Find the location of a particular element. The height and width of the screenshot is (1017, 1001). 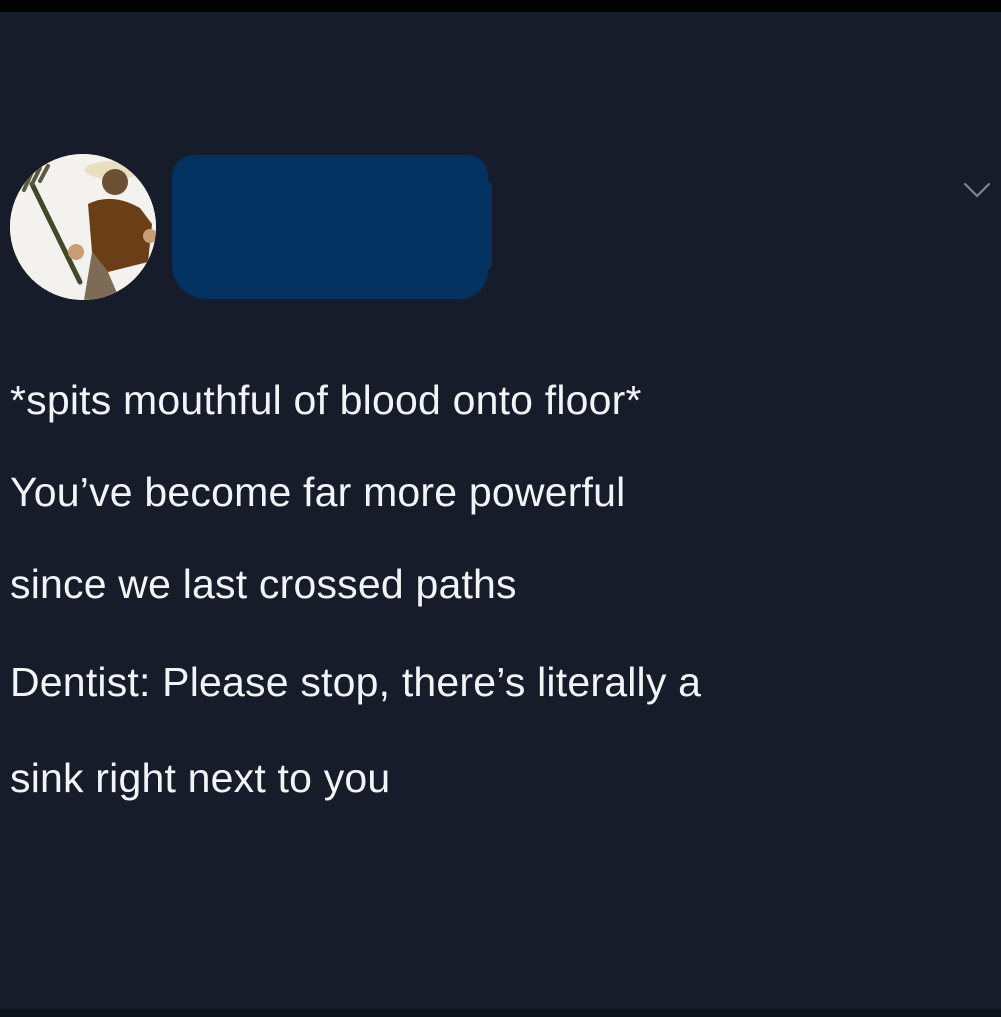

tweet-menu-button is located at coordinates (977, 190).